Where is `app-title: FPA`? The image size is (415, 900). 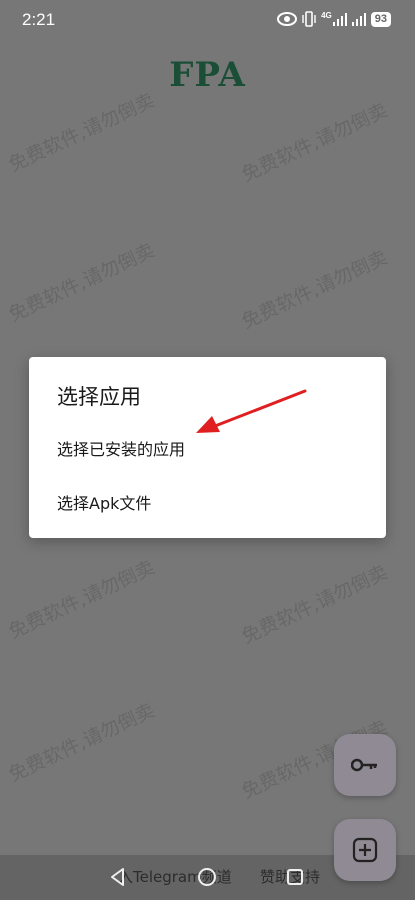
app-title: FPA is located at coordinates (207, 75).